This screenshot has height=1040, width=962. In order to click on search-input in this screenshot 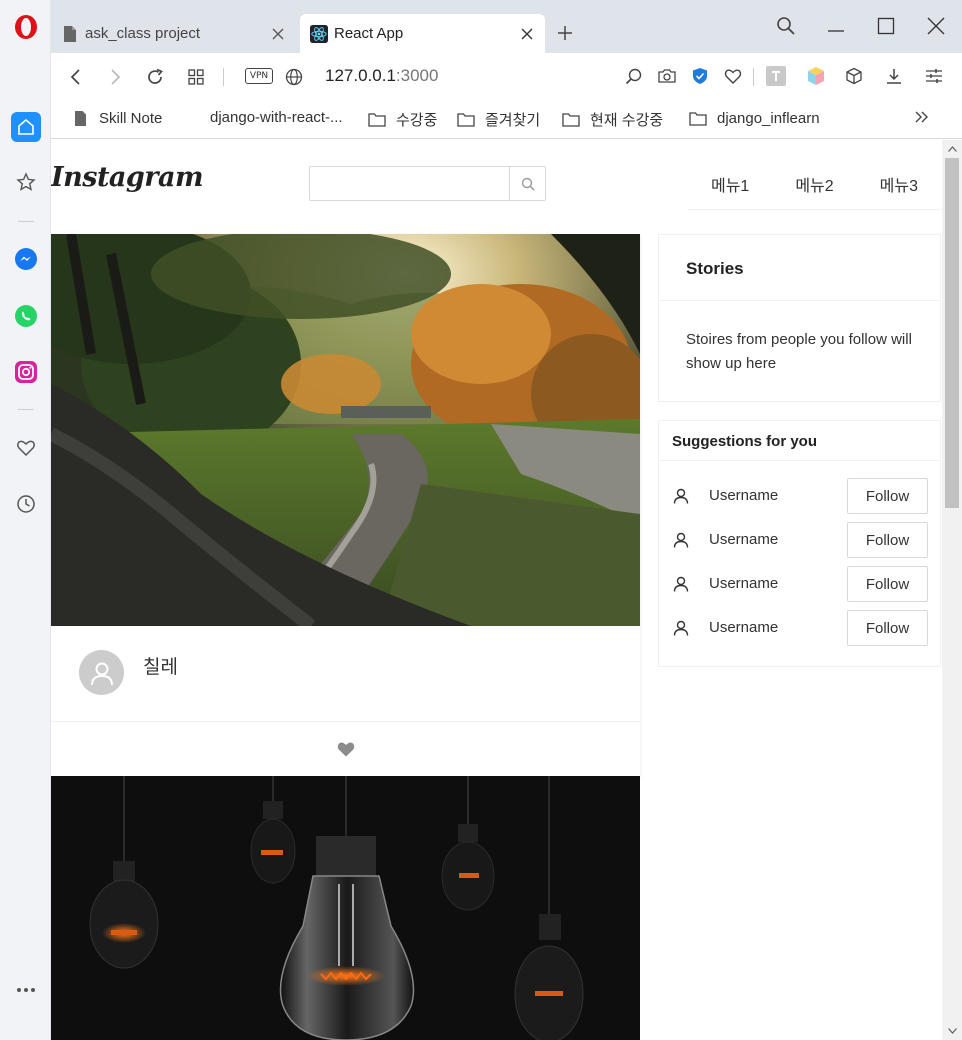, I will do `click(409, 183)`.